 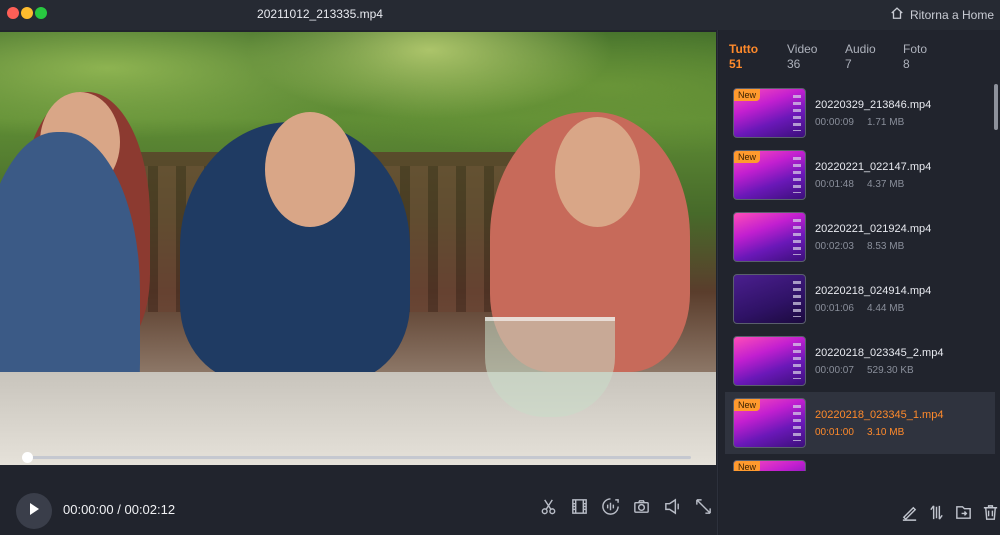 What do you see at coordinates (758, 57) in the screenshot?
I see `tab-all: Tutto 51` at bounding box center [758, 57].